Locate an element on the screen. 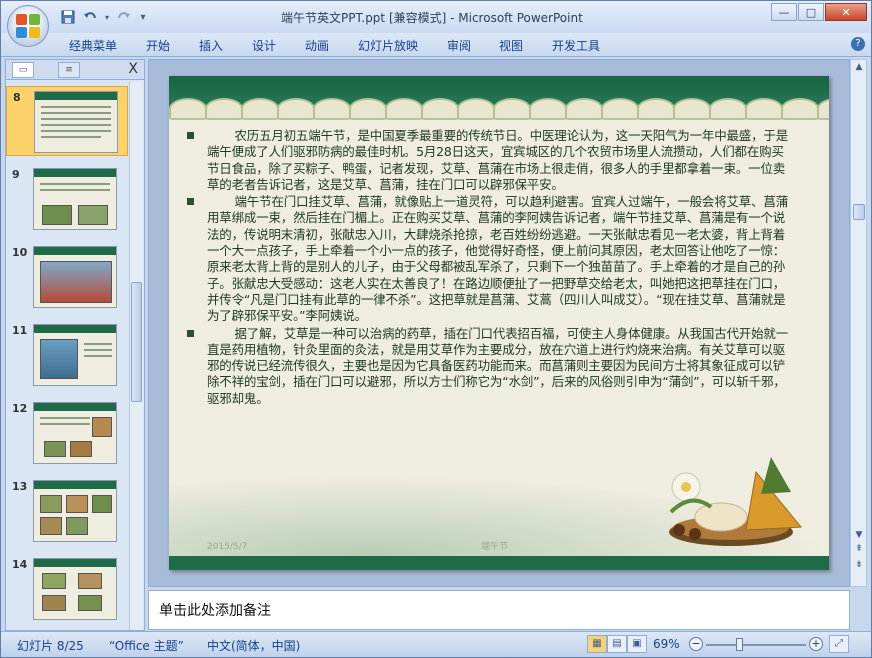  tab-classic-menu: 经典菜单 is located at coordinates (93, 45).